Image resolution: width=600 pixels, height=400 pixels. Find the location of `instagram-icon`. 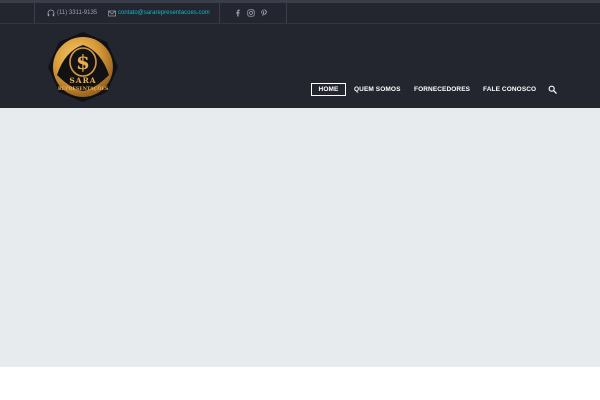

instagram-icon is located at coordinates (251, 13).